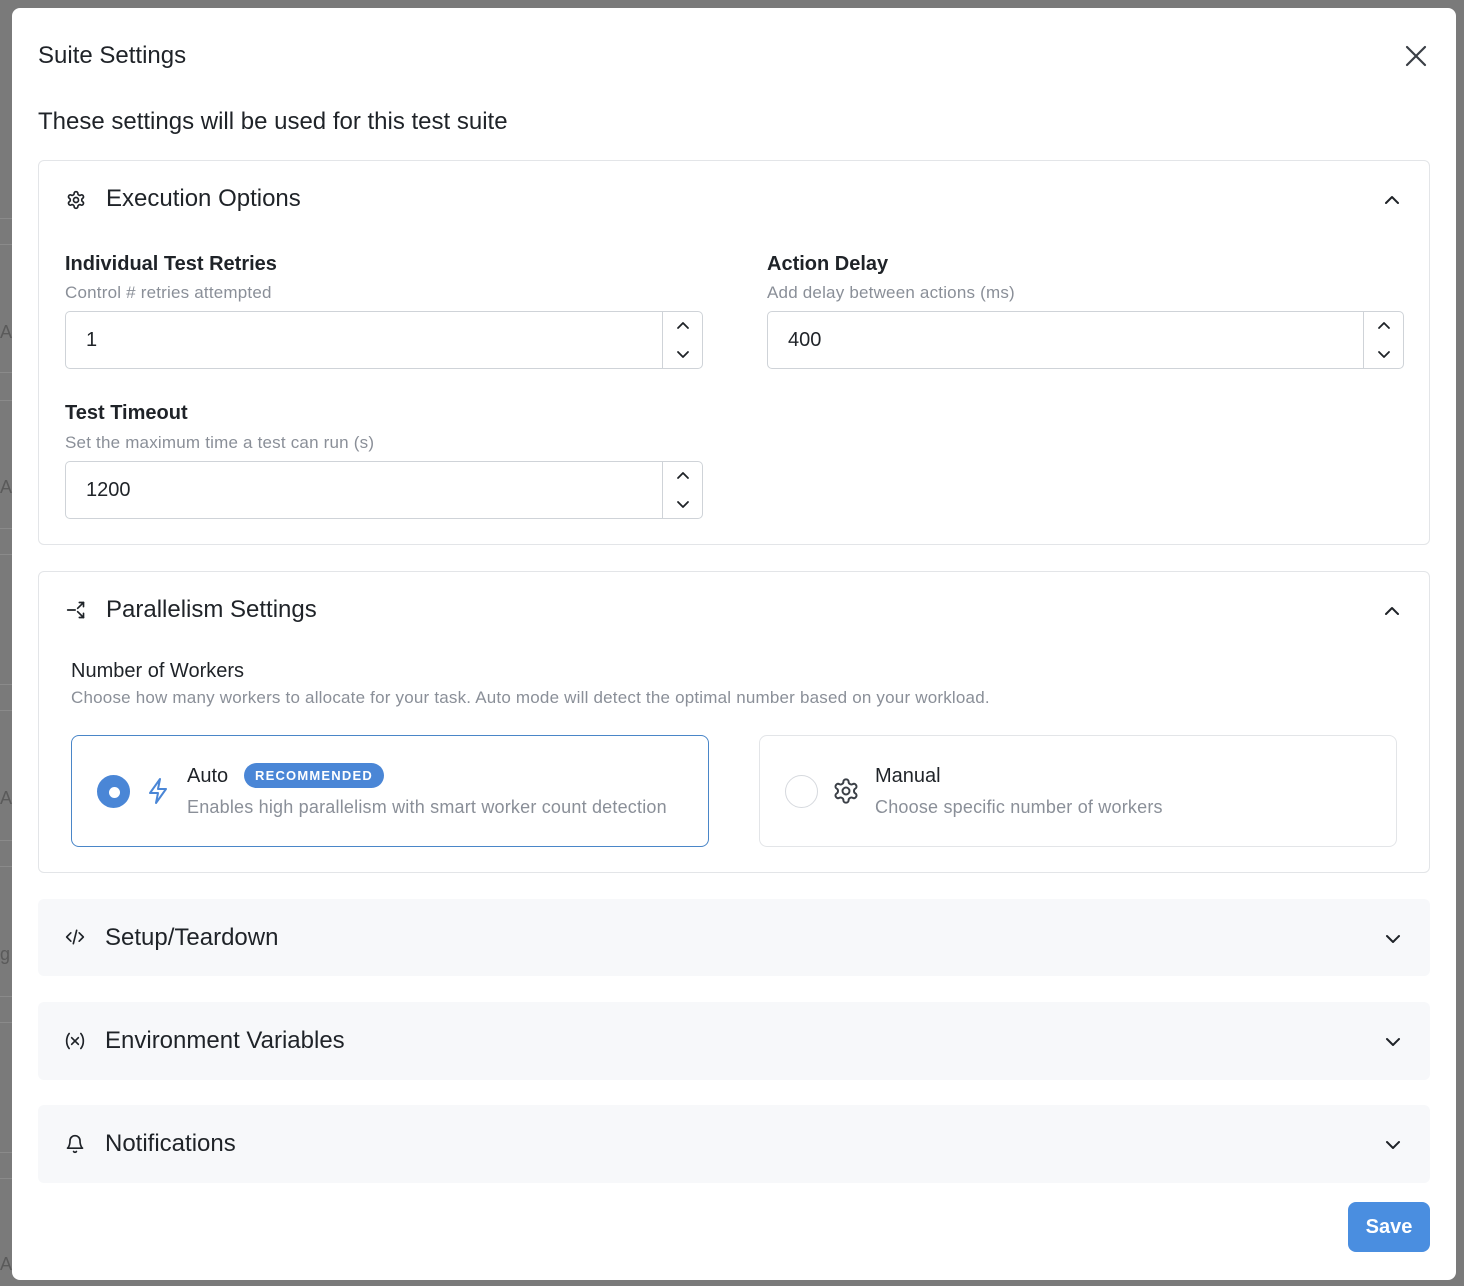  Describe the element at coordinates (75, 1041) in the screenshot. I see `variable-icon` at that location.